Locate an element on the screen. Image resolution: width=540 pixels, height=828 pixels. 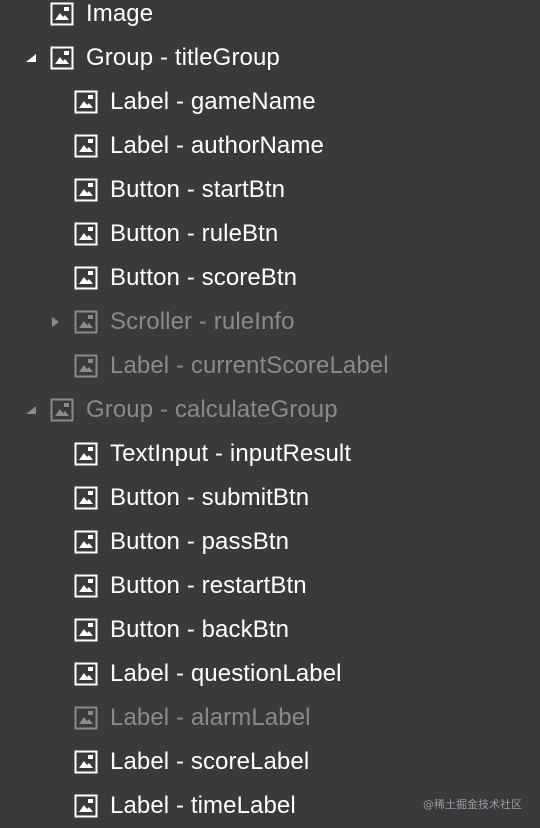
tree-item-label: Button - passBtn is located at coordinates (200, 541).